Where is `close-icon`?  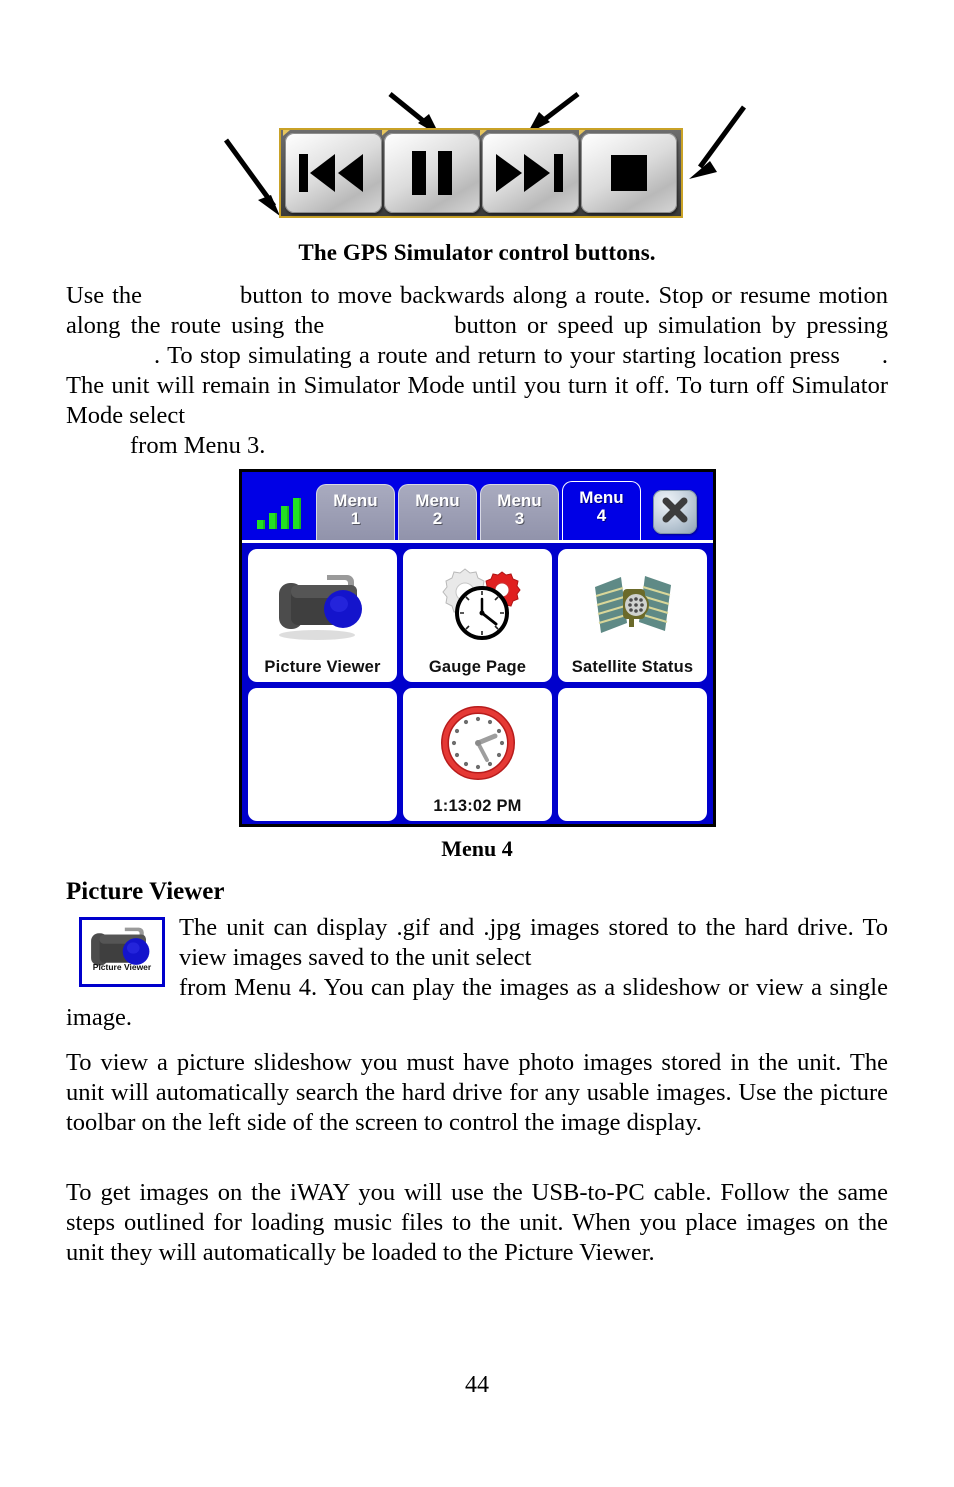
close-icon is located at coordinates (675, 512).